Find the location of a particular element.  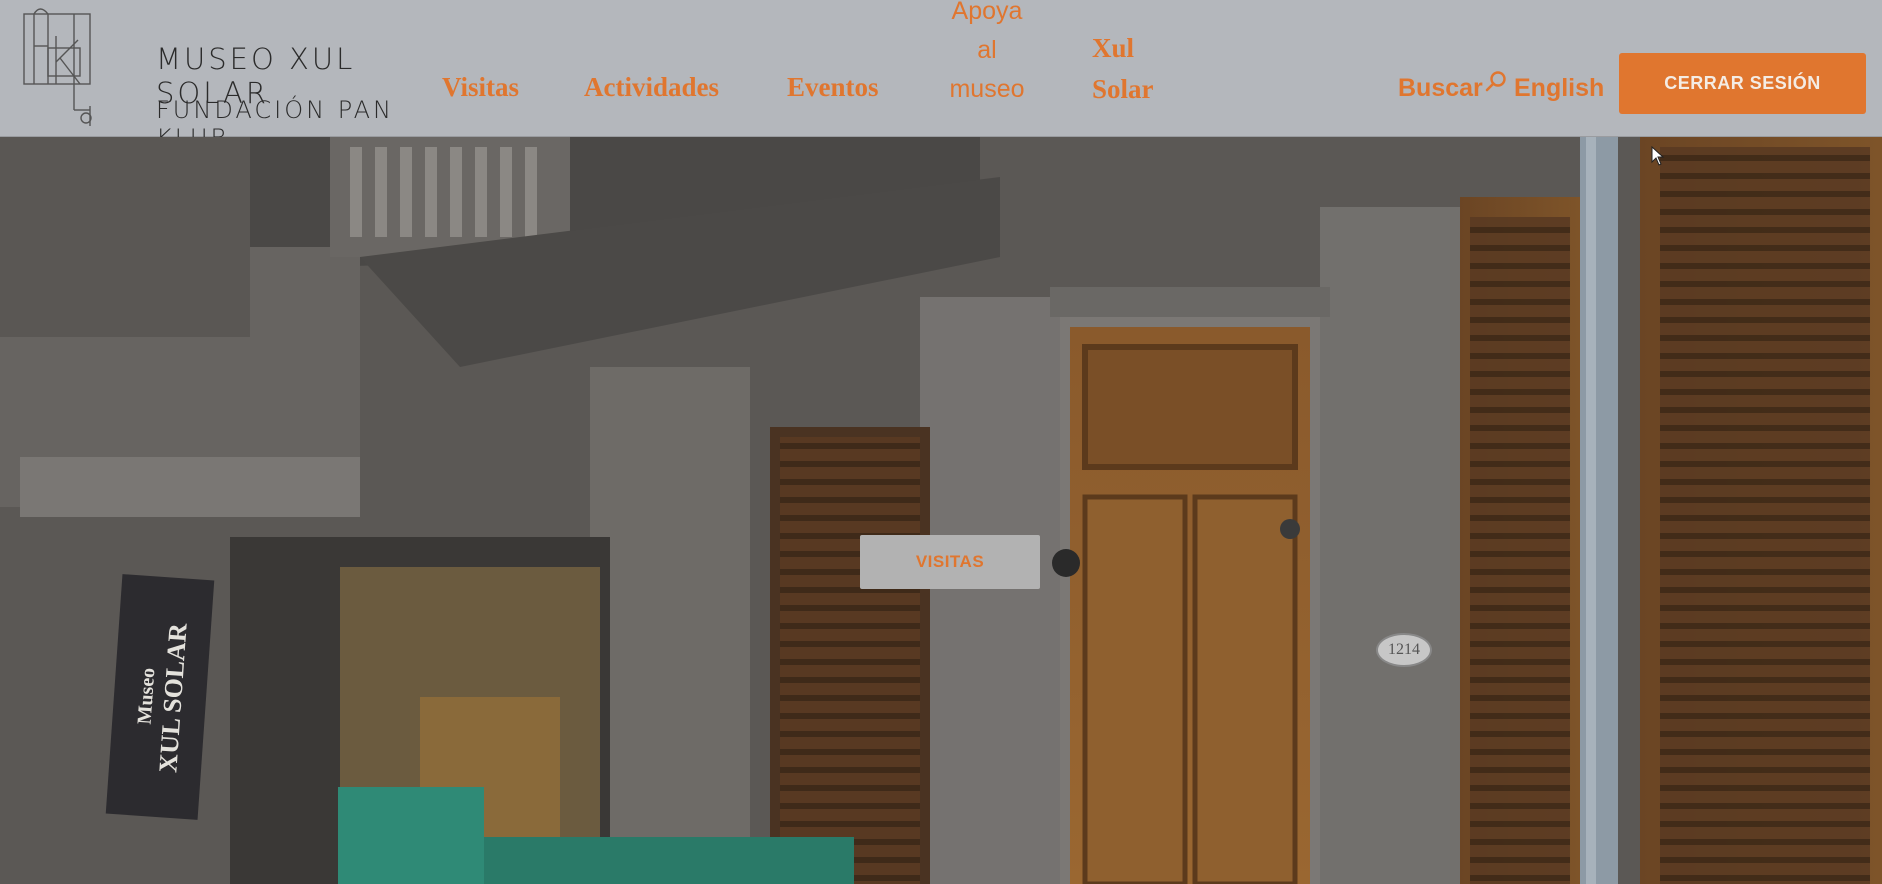

site-logo: MUSEO XUL SOLAR FUNDACIÓN PAN KLUB is located at coordinates (216, 79).